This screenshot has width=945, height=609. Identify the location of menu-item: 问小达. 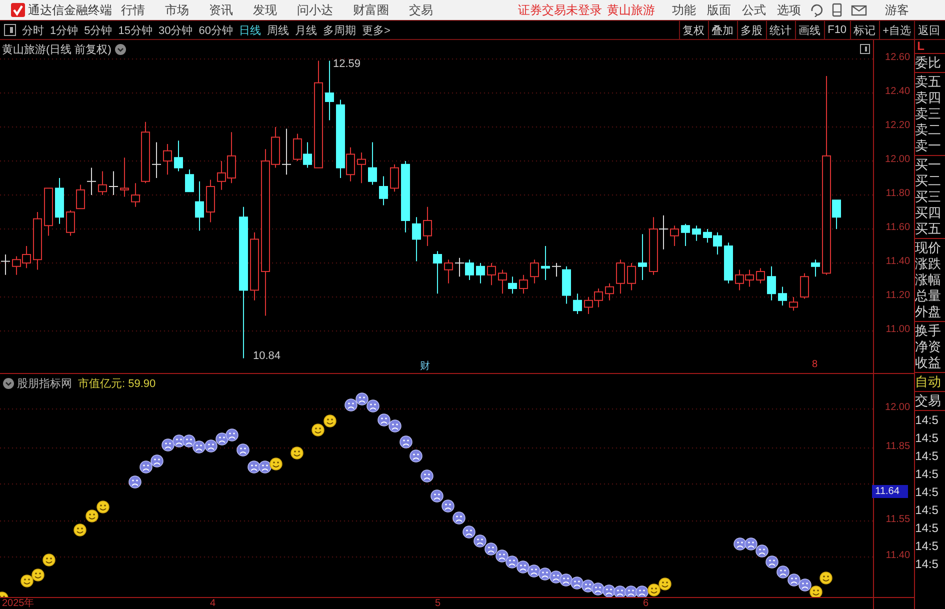
(315, 10).